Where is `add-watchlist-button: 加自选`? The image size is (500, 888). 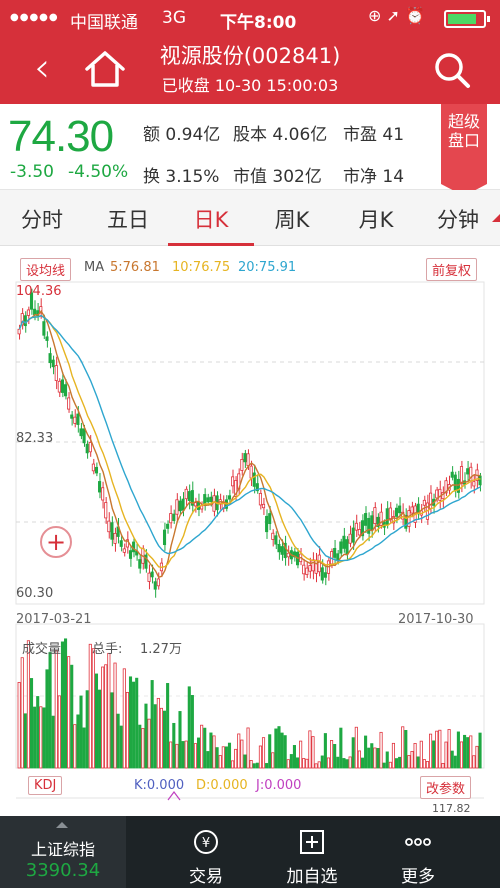 add-watchlist-button: 加自选 is located at coordinates (312, 852).